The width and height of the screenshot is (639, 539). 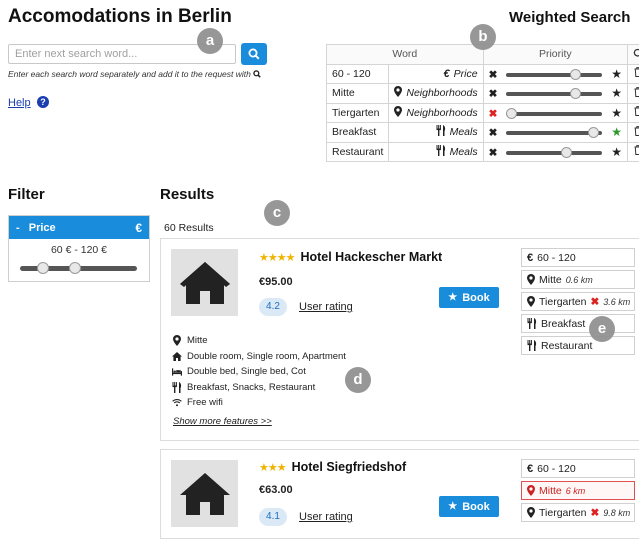 I want to click on annotation-marker-a: a, so click(x=210, y=41).